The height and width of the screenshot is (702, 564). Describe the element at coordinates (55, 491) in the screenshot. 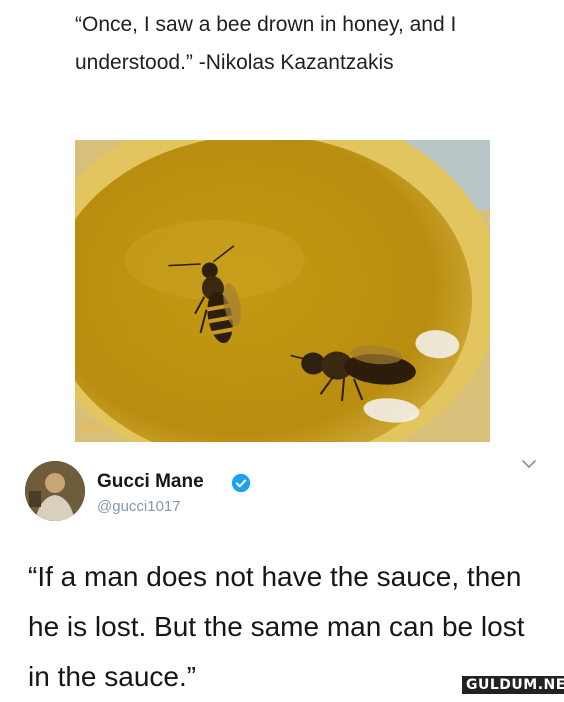

I see `avatar` at that location.